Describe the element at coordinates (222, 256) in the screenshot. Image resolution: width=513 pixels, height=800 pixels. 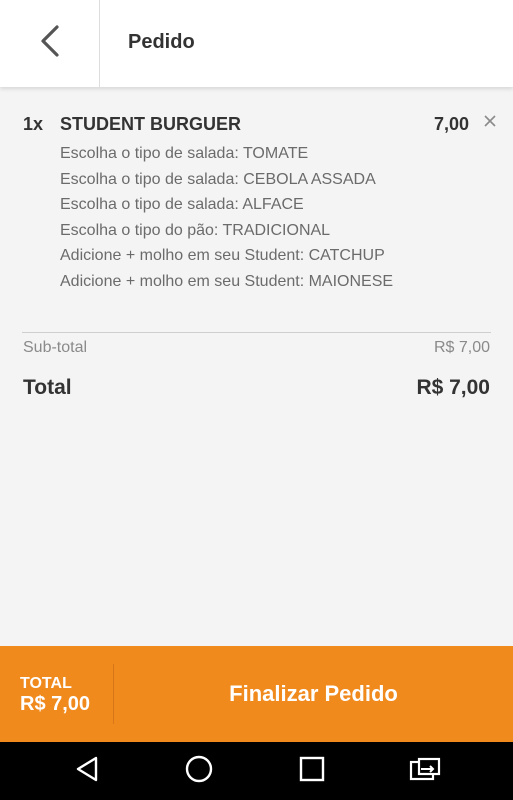
I see `item-option: Adicione + molho em seu Student: CATCHUP` at that location.